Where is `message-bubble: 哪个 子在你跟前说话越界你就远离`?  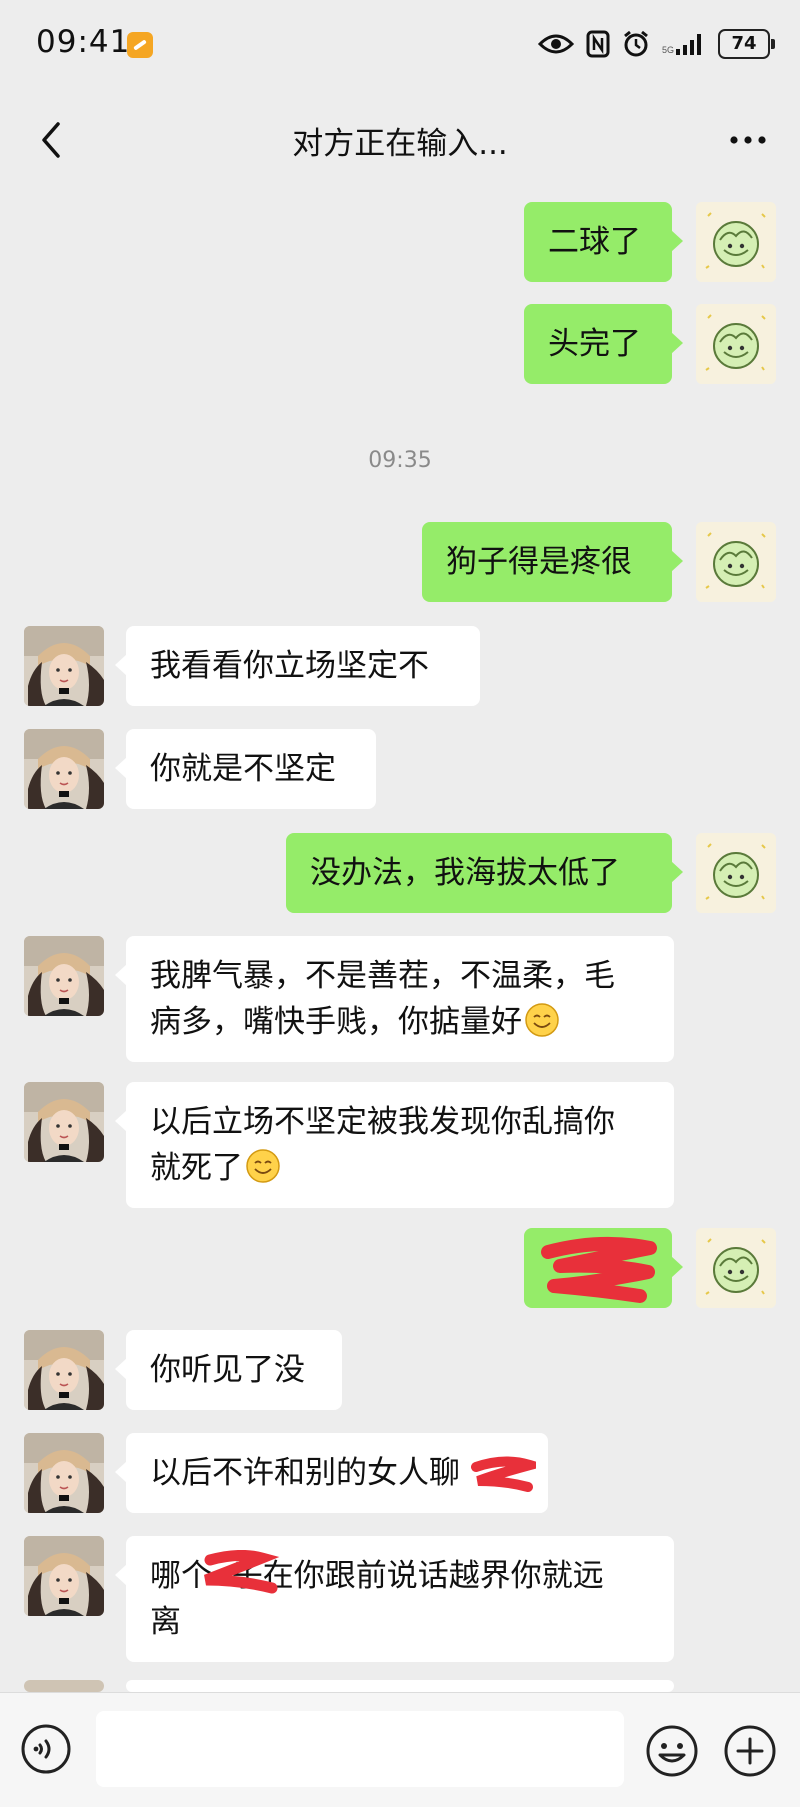
message-bubble: 哪个 子在你跟前说话越界你就远离 is located at coordinates (394, 1599).